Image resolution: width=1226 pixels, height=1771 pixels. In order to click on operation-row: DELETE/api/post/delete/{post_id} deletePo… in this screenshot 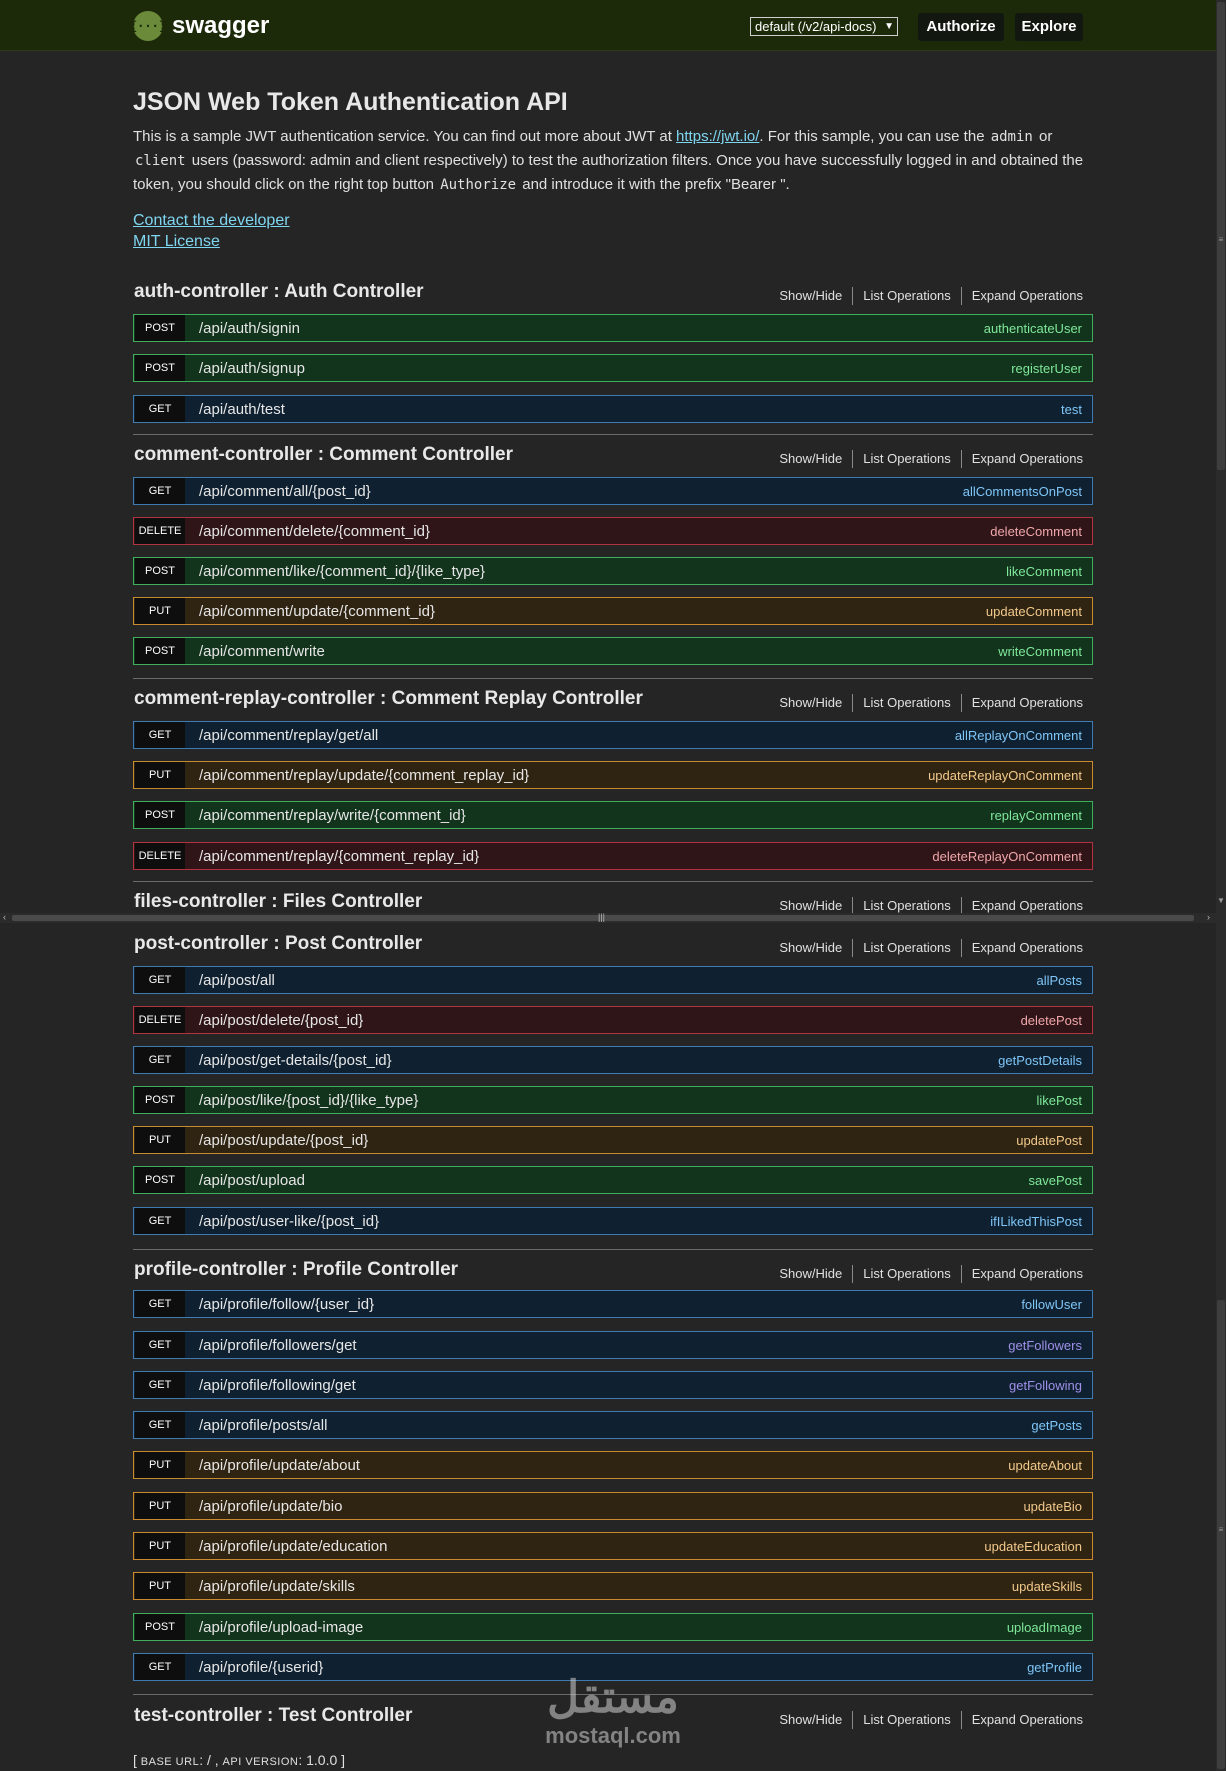, I will do `click(613, 1020)`.